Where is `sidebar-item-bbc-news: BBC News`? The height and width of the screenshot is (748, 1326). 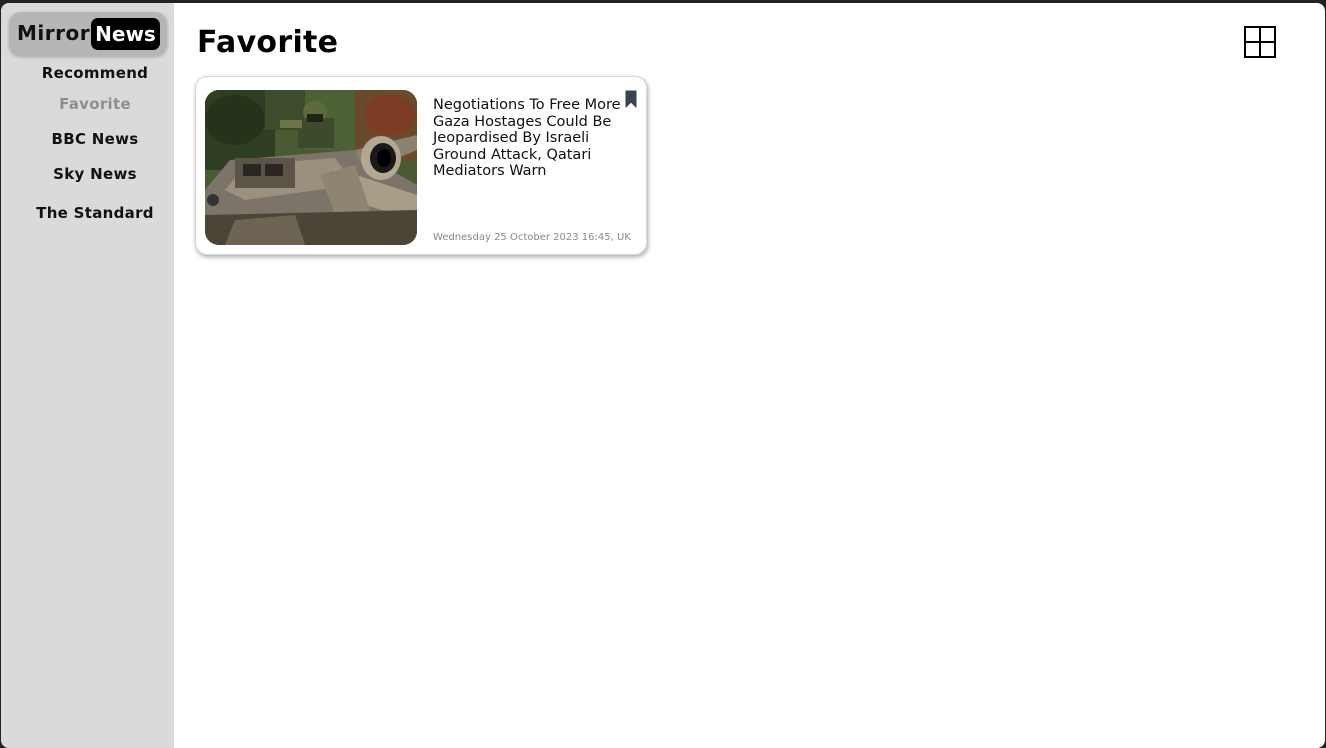 sidebar-item-bbc-news: BBC News is located at coordinates (95, 139).